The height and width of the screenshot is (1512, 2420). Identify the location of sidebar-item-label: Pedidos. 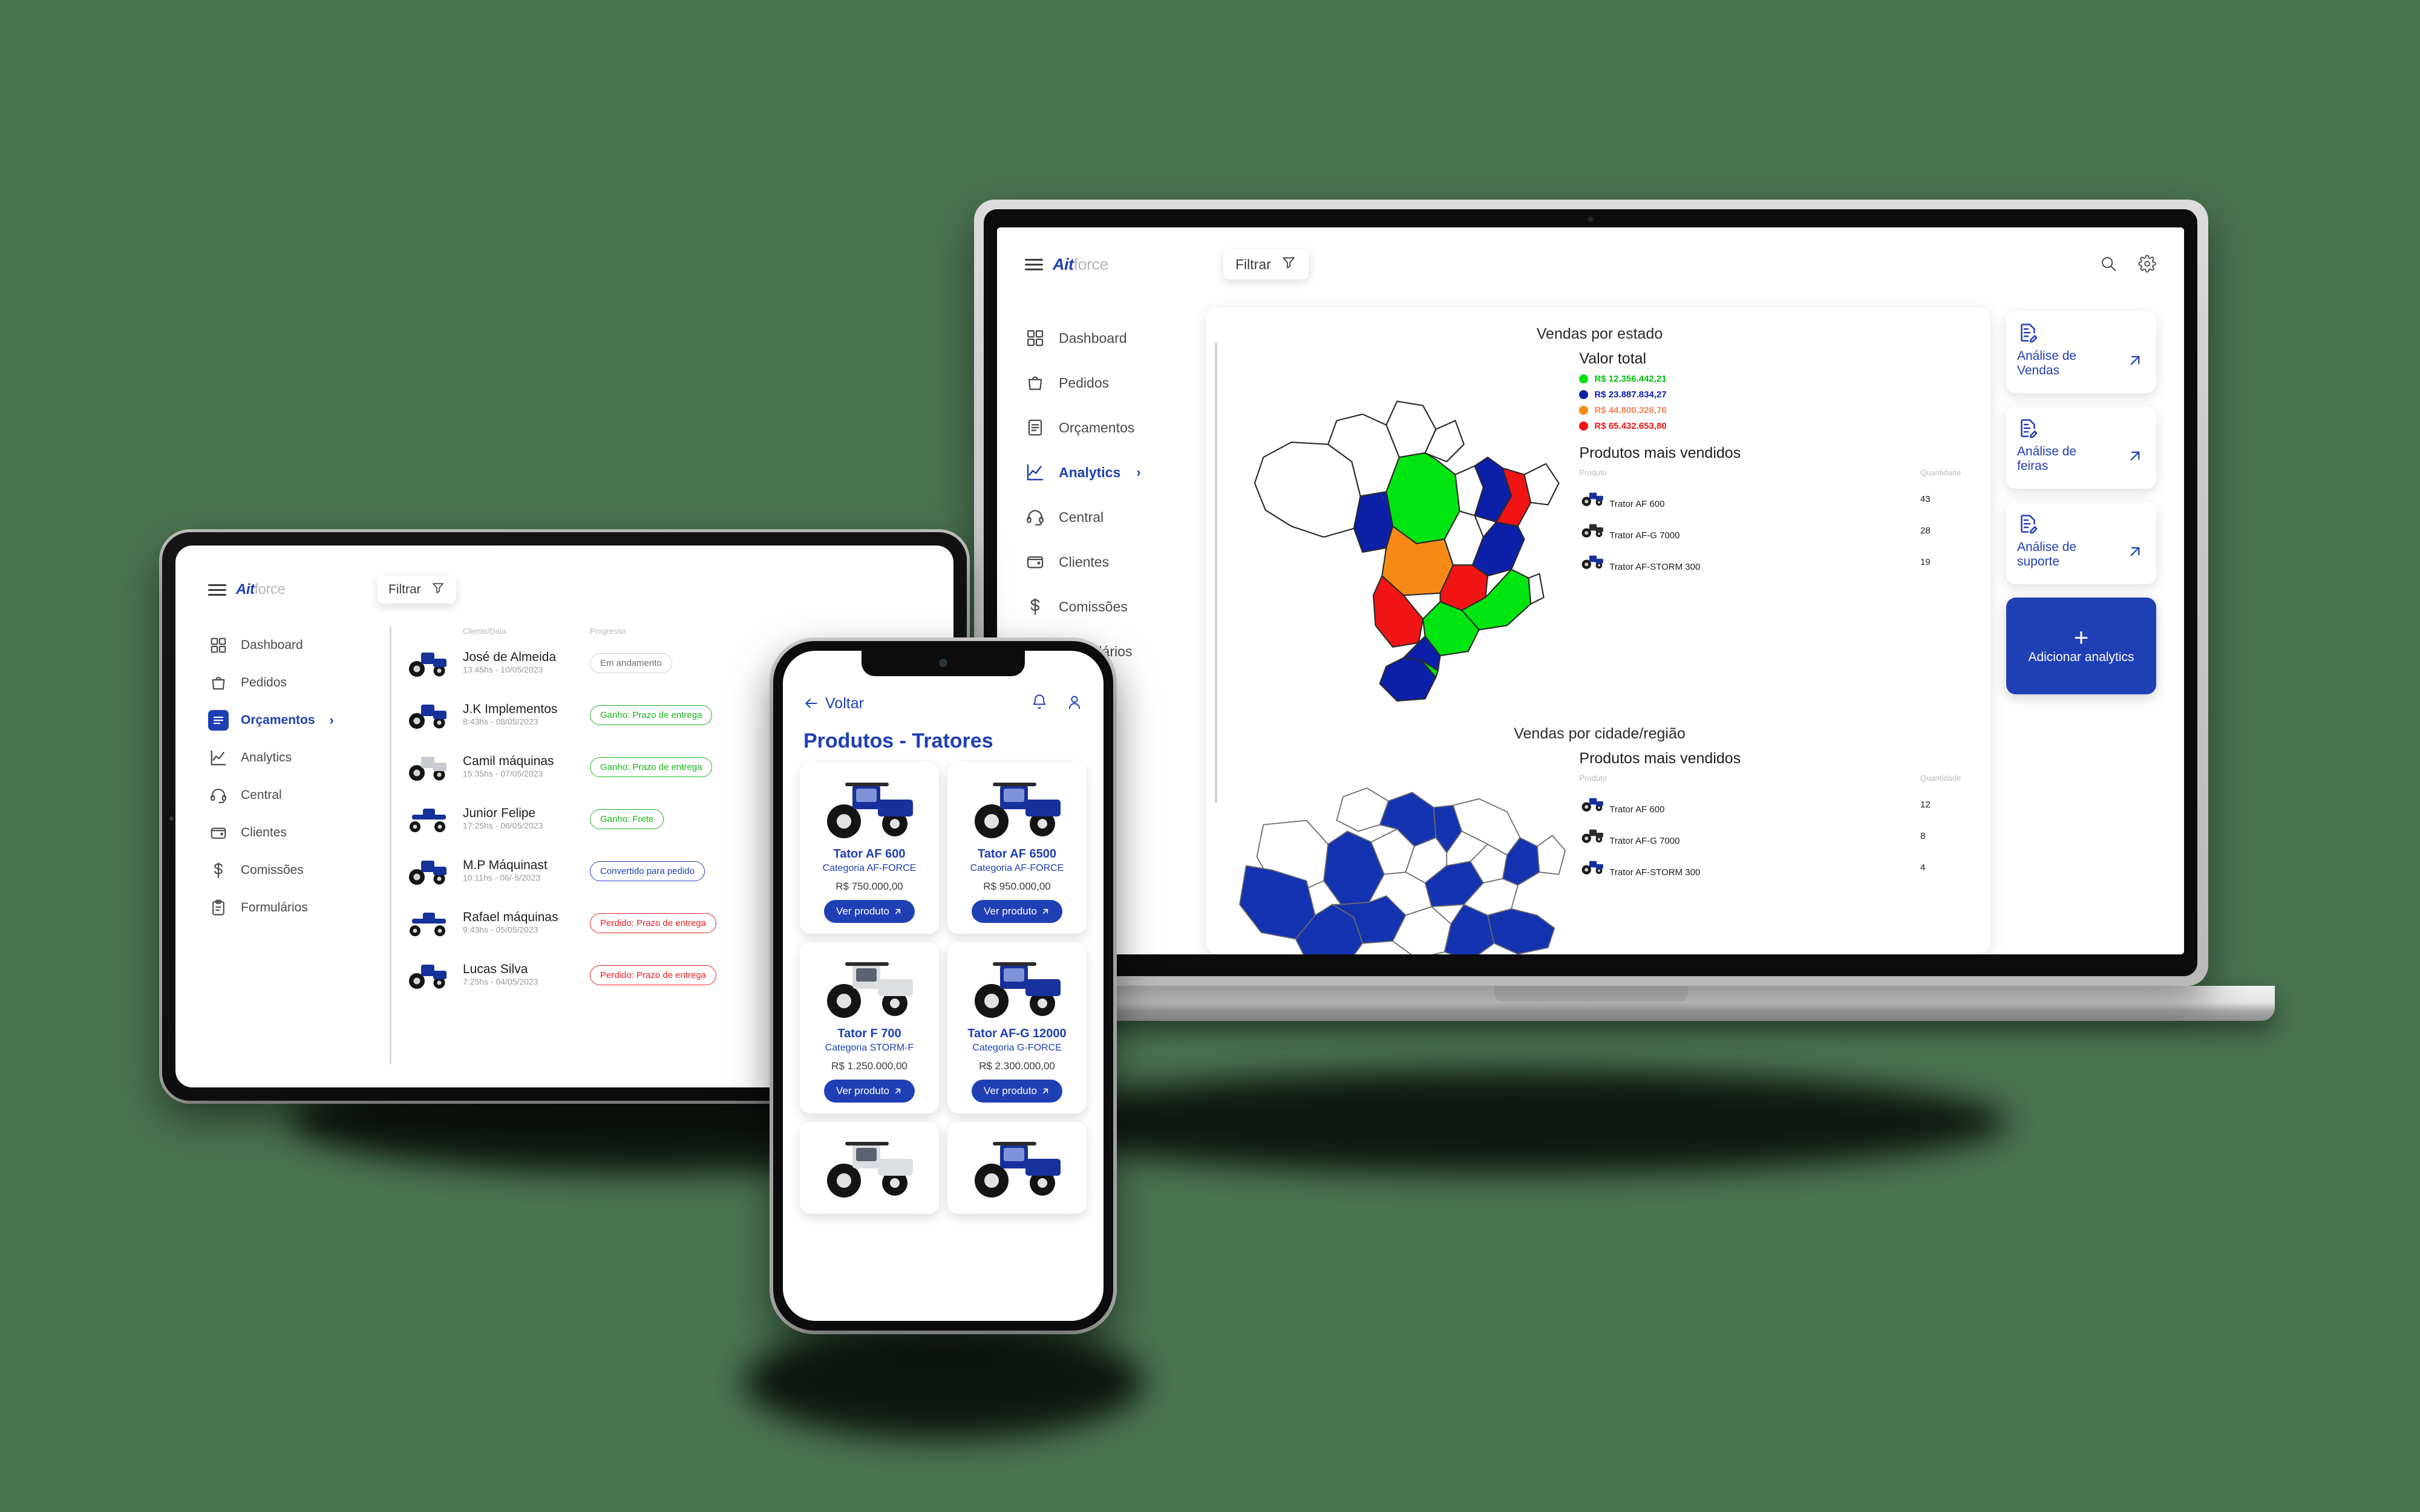
(264, 682).